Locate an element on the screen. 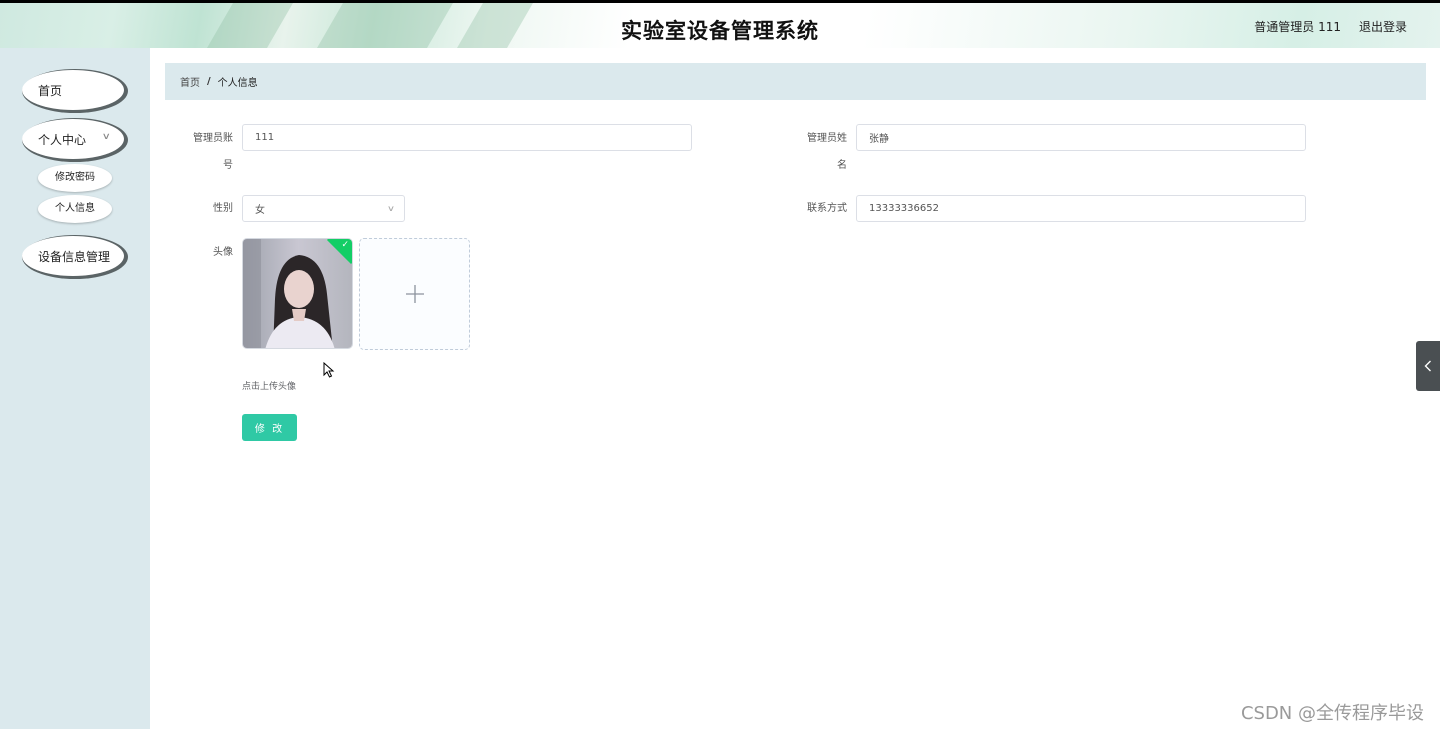 The width and height of the screenshot is (1440, 729). name-input: 张静 is located at coordinates (1081, 137).